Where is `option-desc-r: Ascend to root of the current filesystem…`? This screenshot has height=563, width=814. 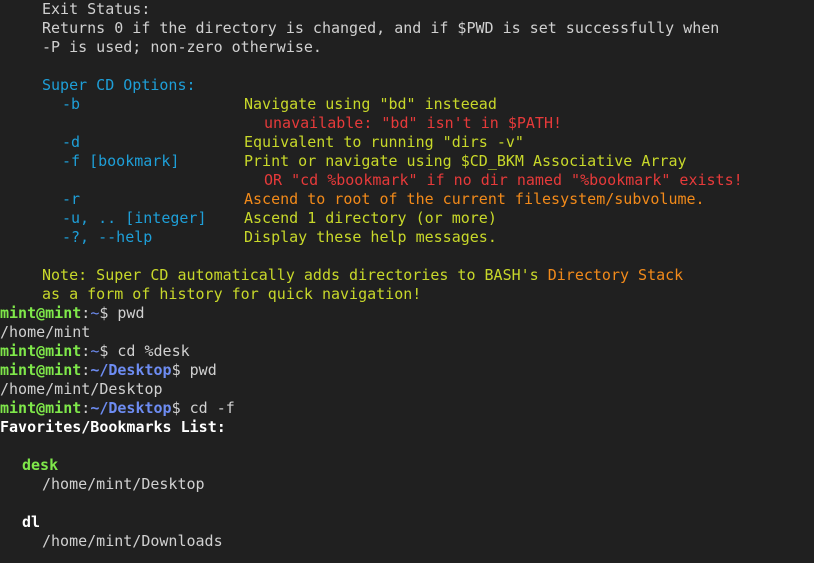
option-desc-r: Ascend to root of the current filesystem… is located at coordinates (474, 199).